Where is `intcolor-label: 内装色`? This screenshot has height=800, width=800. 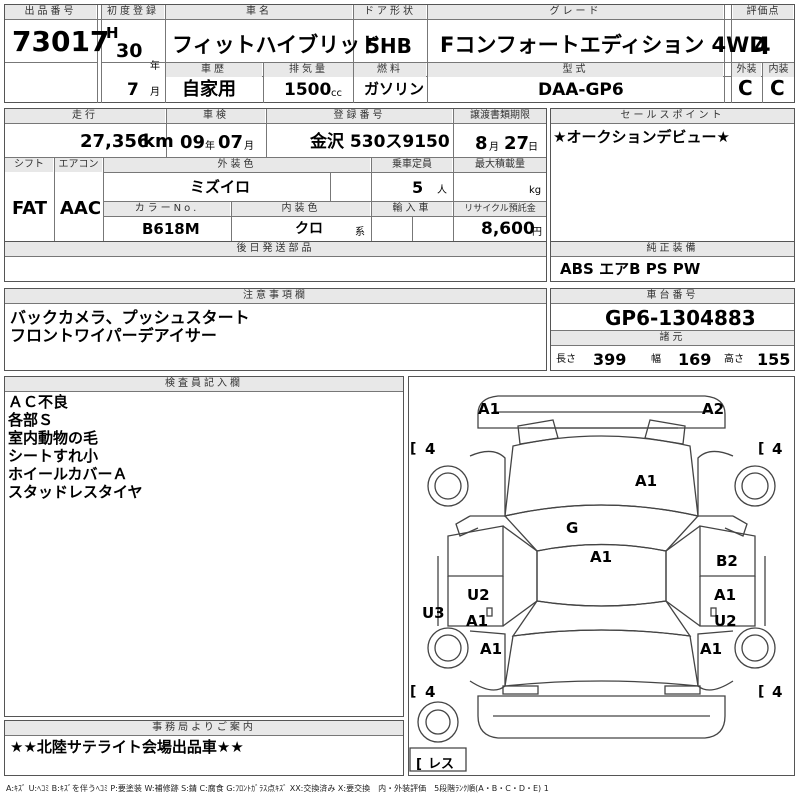
intcolor-label: 内装色 is located at coordinates (301, 209).